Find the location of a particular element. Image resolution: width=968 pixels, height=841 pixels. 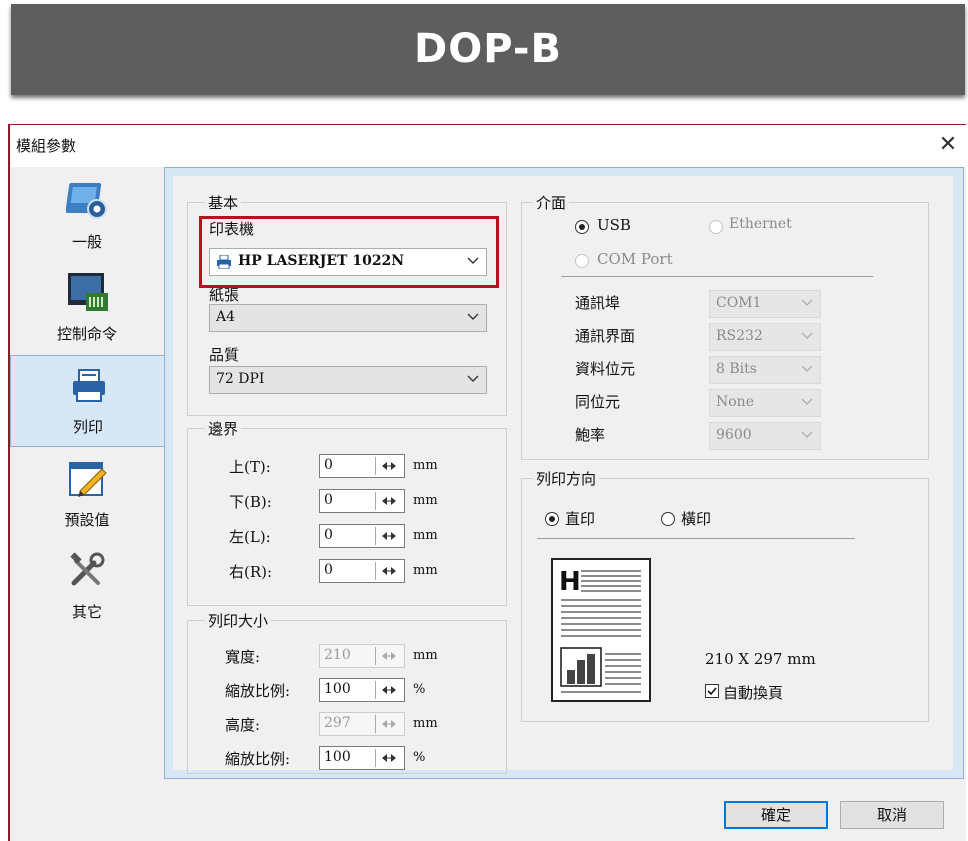

auto-page-checkbox is located at coordinates (712, 691).